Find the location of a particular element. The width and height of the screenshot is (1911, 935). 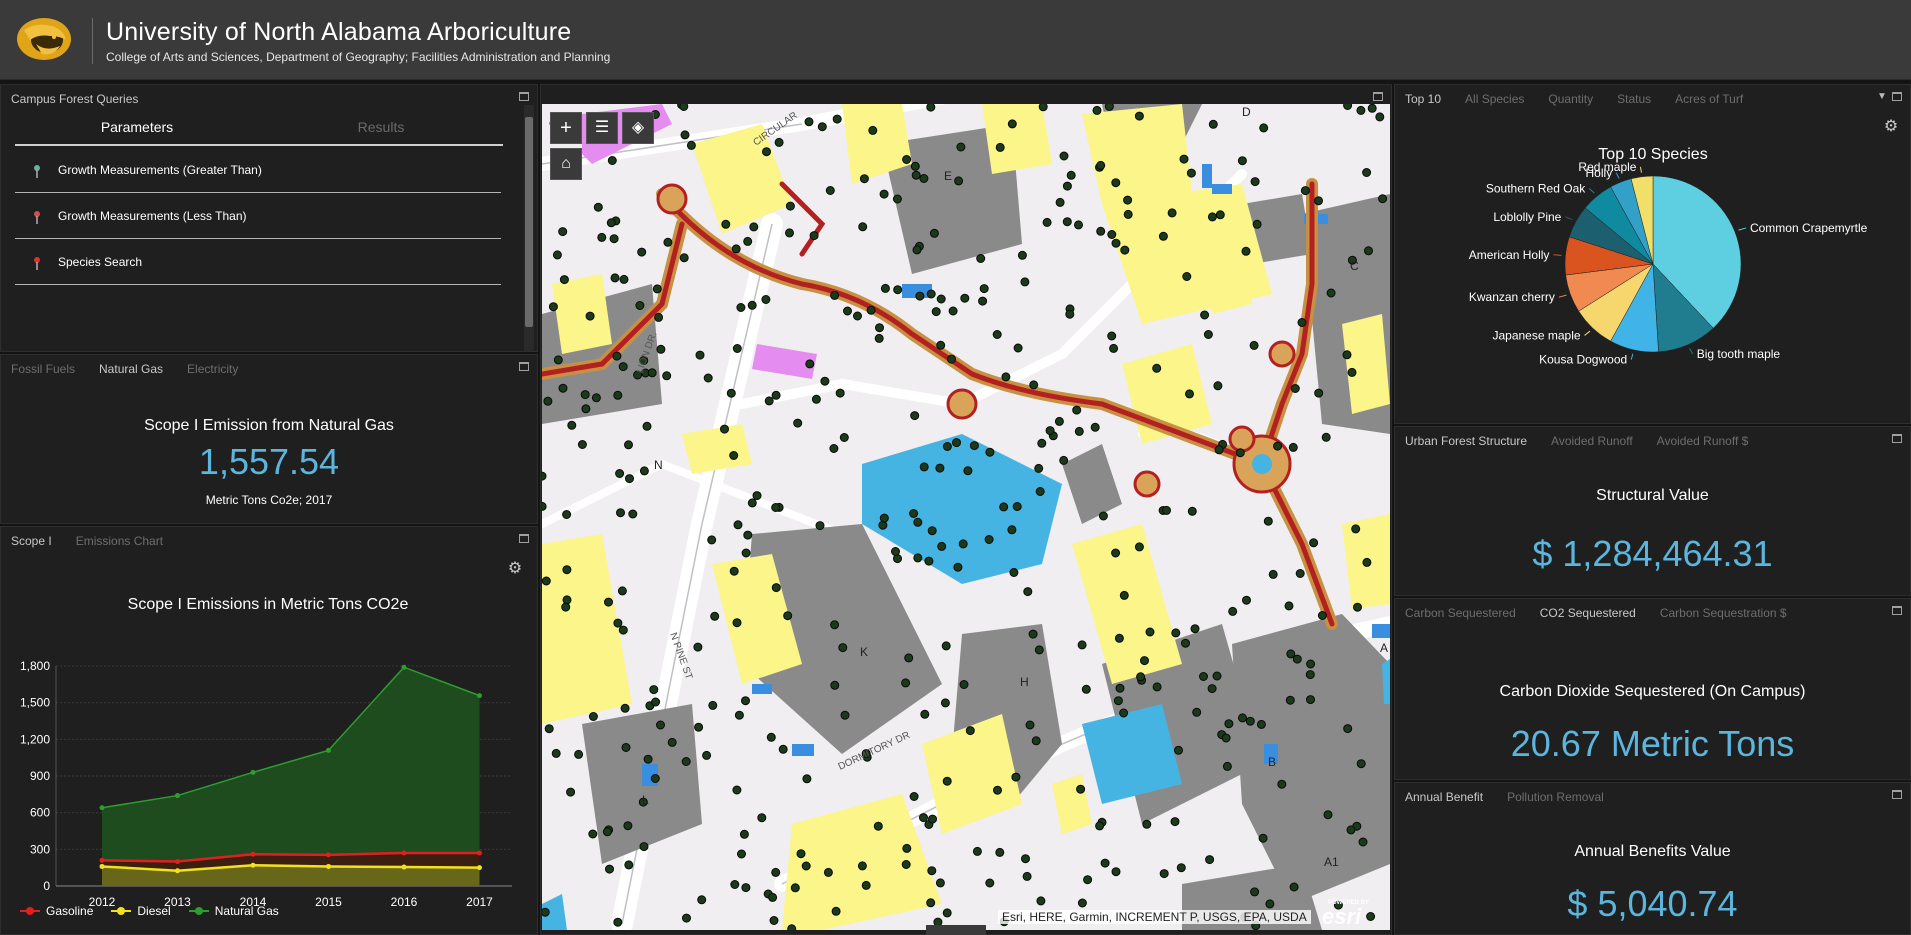

tab-acres-of-turf: Acres of Turf is located at coordinates (1709, 99).